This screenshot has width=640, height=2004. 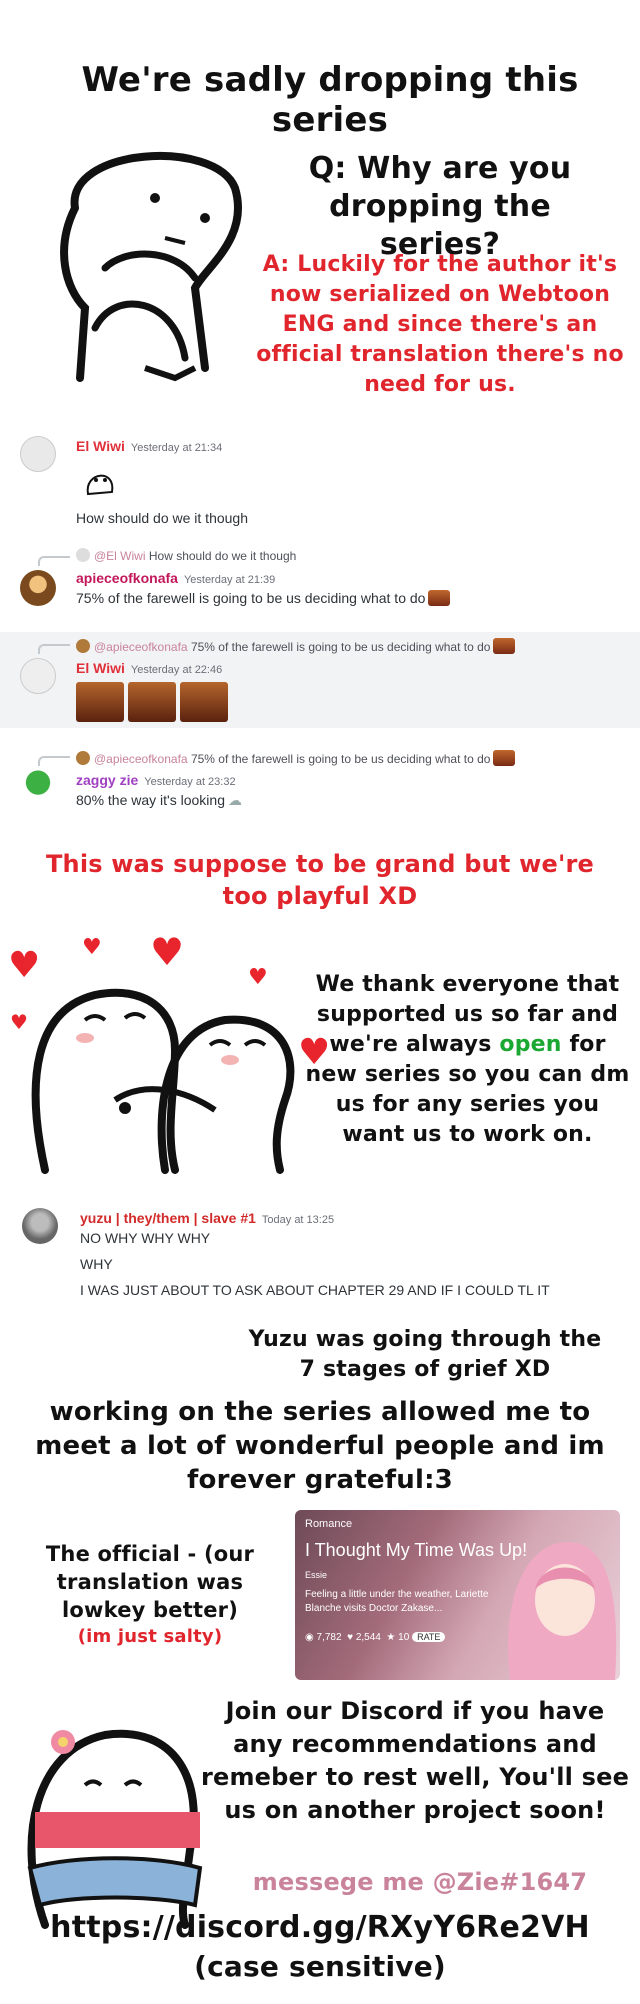 What do you see at coordinates (420, 1882) in the screenshot?
I see `contact-text: messege me @Zie#1647` at bounding box center [420, 1882].